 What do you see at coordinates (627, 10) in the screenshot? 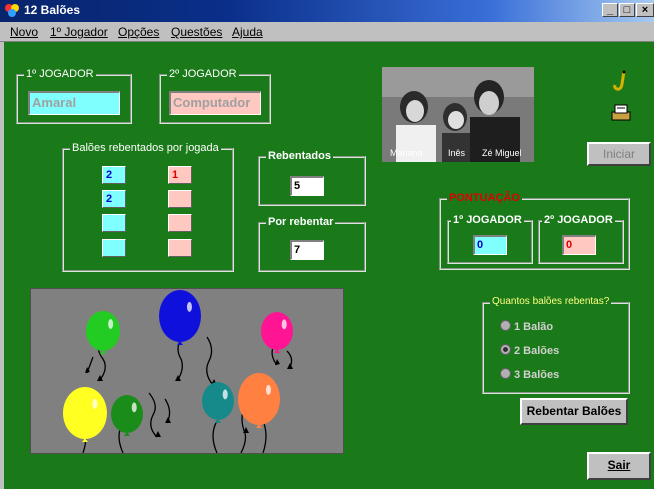
I see `maximize-button: □` at bounding box center [627, 10].